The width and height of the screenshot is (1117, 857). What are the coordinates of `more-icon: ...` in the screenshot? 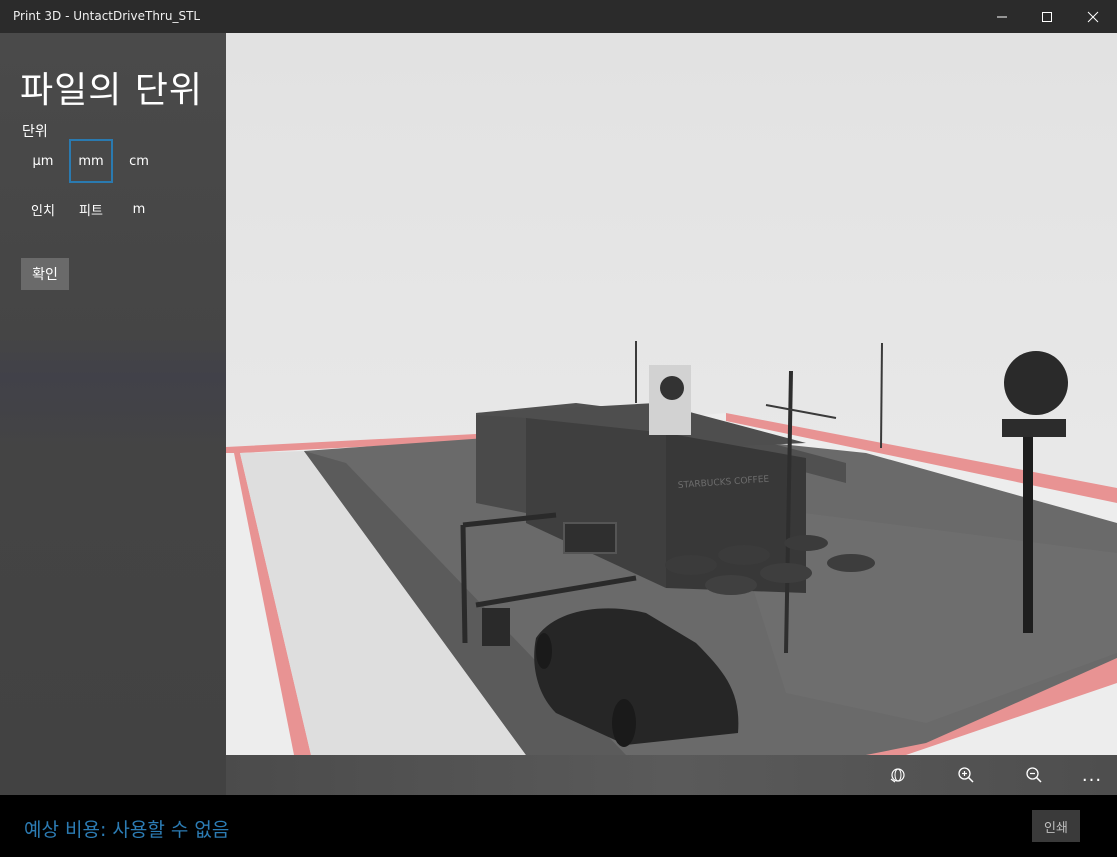 It's located at (1092, 775).